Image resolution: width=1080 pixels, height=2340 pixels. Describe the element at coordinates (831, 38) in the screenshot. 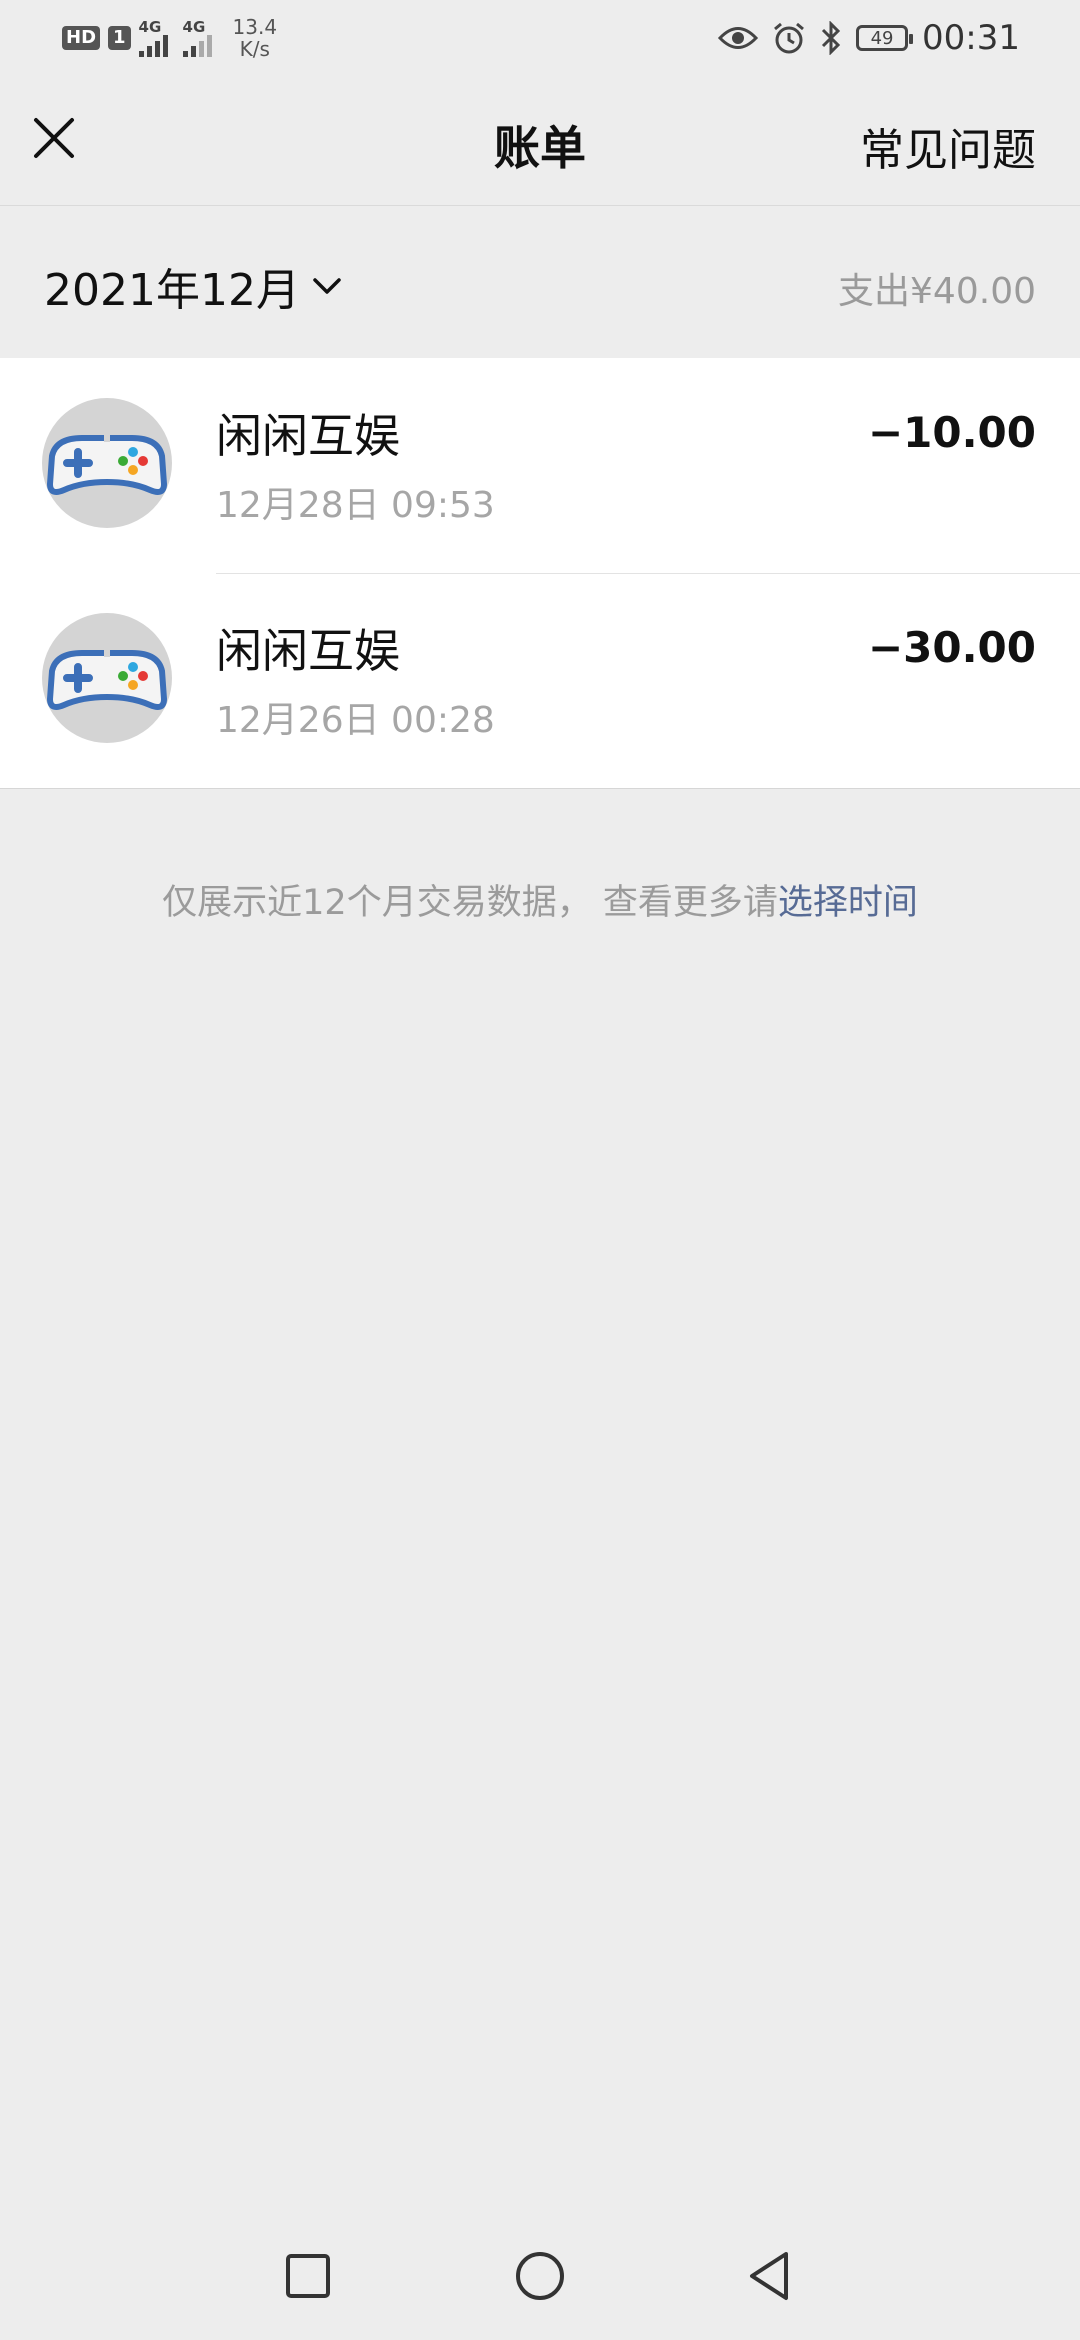

I see `bluetooth-icon` at that location.